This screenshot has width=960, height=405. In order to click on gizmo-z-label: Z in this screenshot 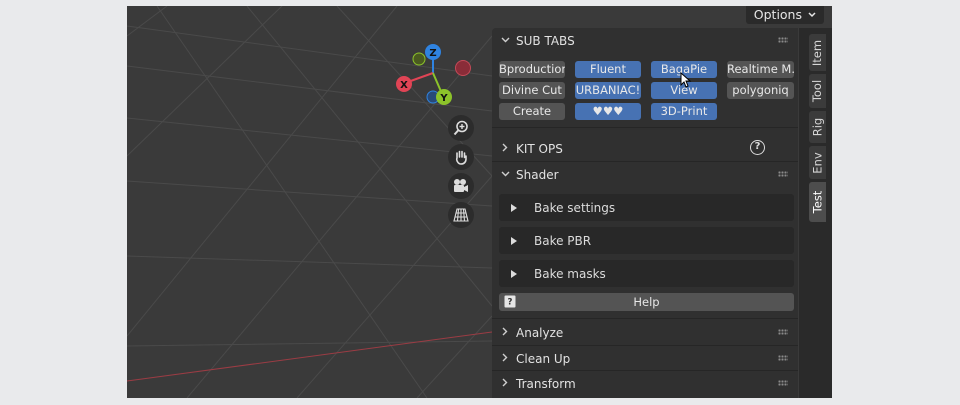, I will do `click(432, 53)`.